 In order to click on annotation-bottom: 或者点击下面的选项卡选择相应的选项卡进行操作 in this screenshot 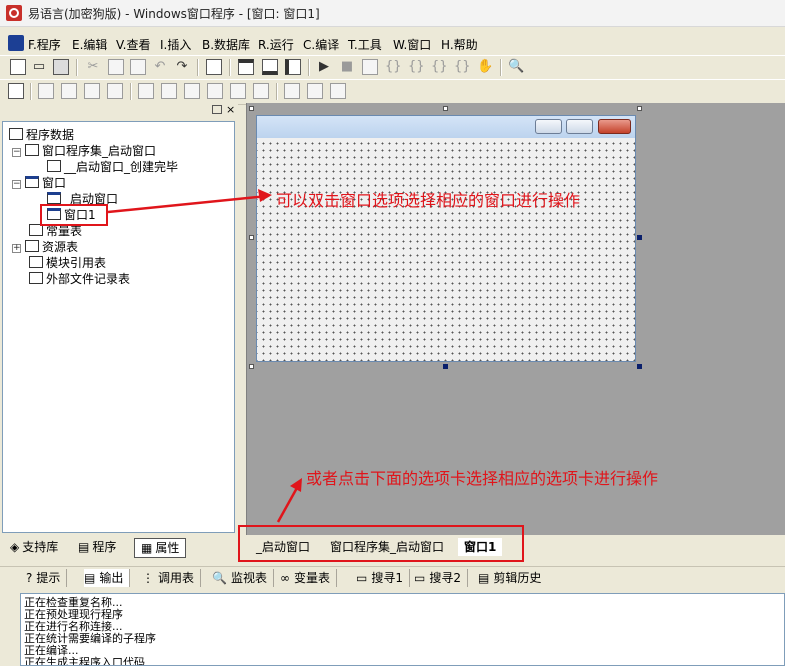, I will do `click(482, 478)`.